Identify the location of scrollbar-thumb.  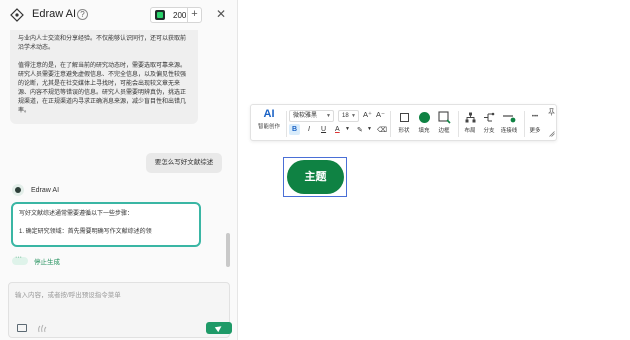
(228, 250).